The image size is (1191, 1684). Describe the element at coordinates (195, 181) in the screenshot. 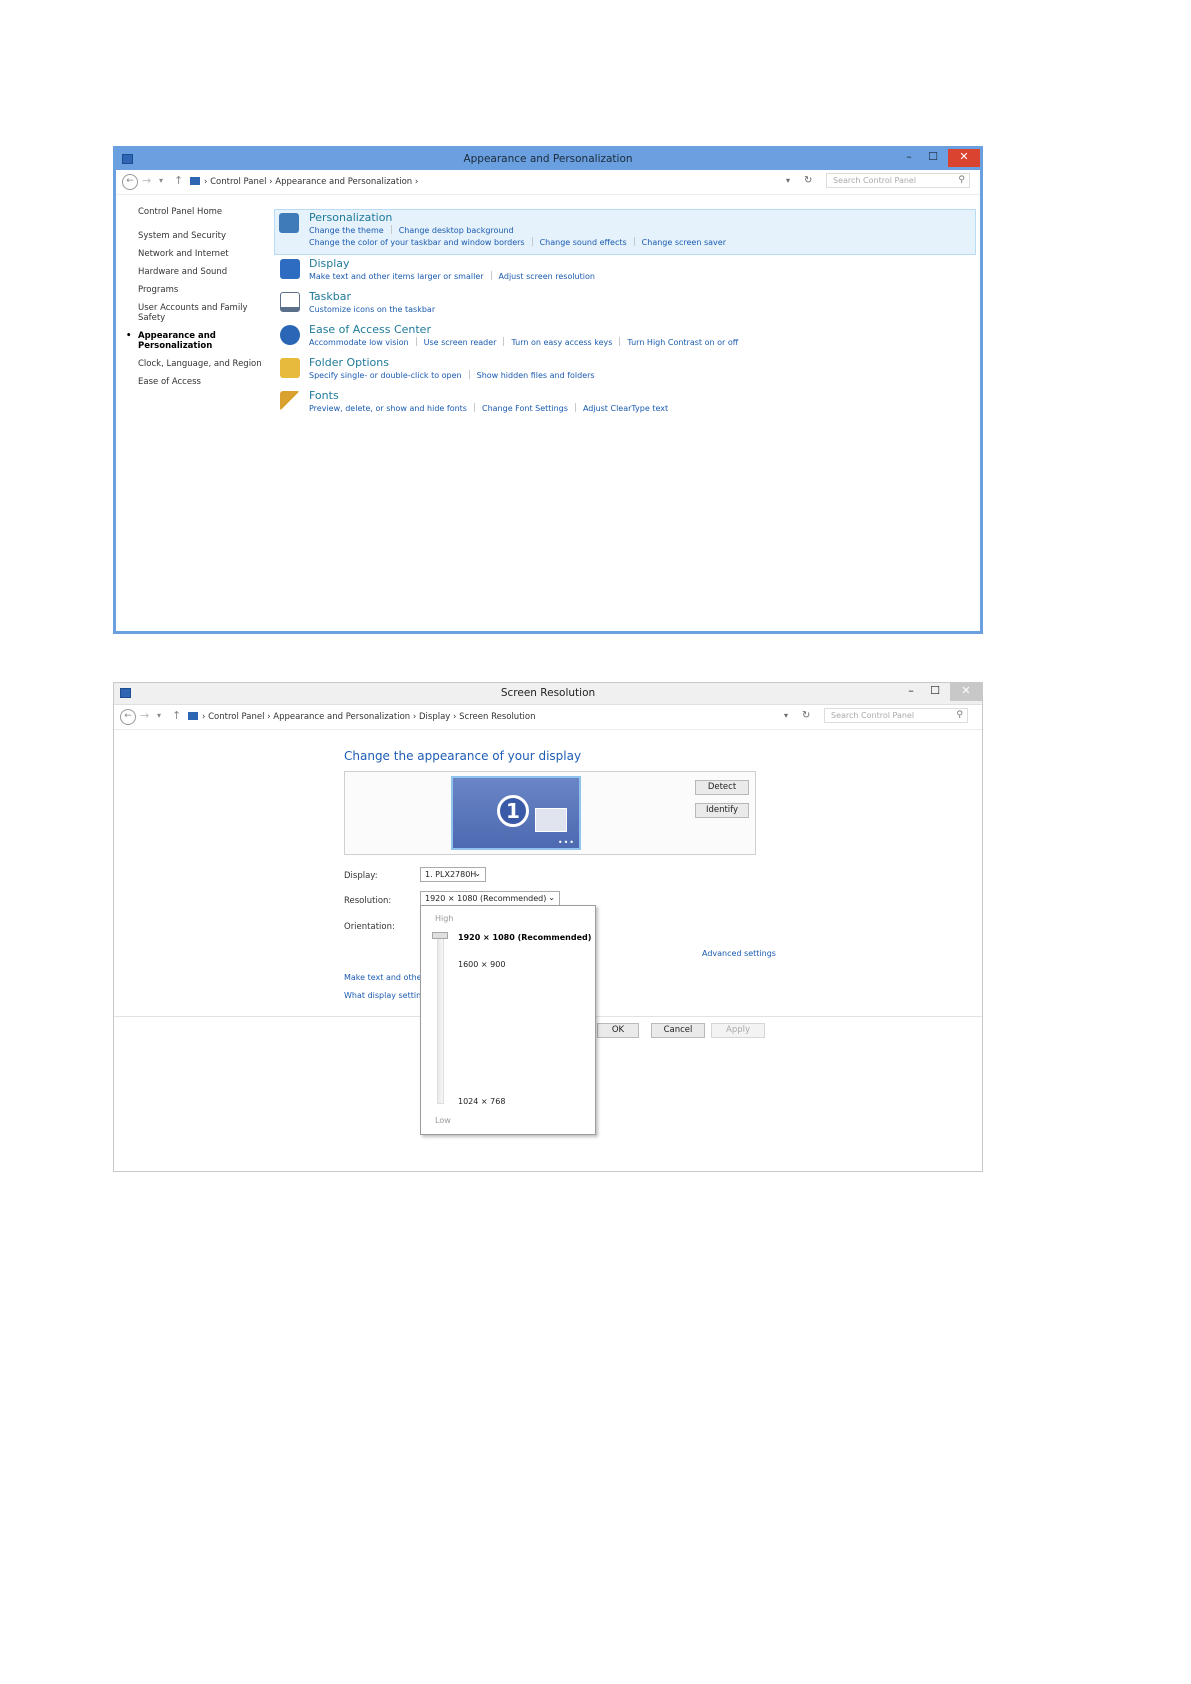

I see `computer-icon` at that location.